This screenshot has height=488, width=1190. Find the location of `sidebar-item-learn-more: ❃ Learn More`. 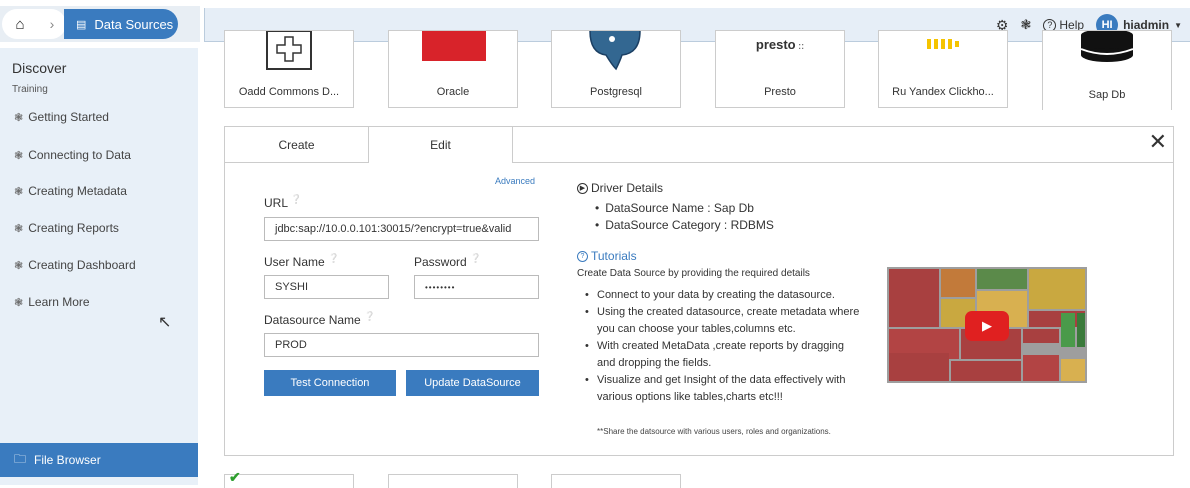

sidebar-item-learn-more: ❃ Learn More is located at coordinates (52, 302).